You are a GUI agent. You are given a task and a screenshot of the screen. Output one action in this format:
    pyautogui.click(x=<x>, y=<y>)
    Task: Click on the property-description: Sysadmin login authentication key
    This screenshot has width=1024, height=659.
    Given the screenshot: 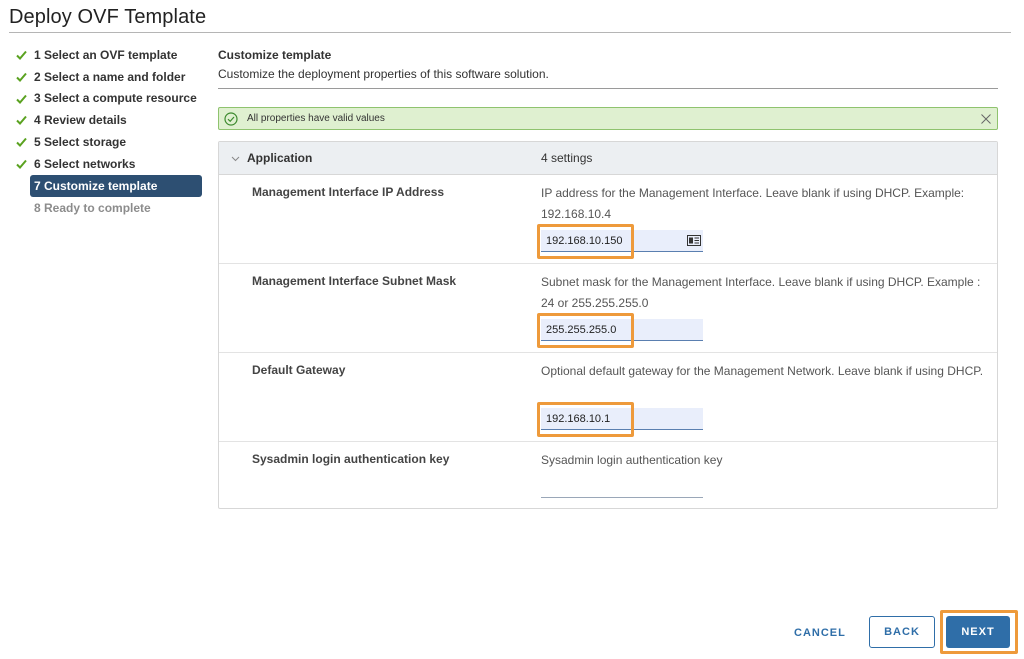 What is the action you would take?
    pyautogui.click(x=632, y=460)
    